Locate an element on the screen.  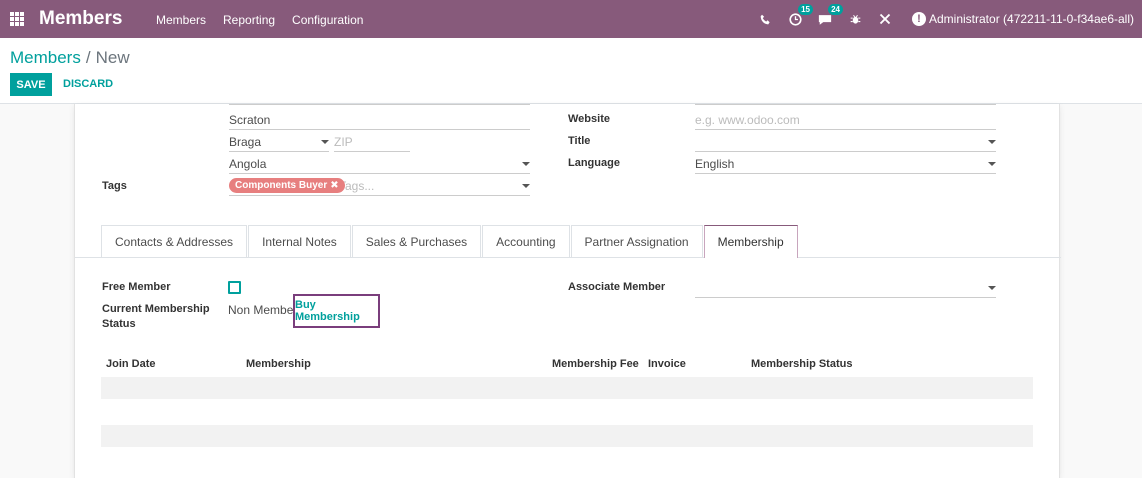
control-panel: Members / New SAVE DISCARD is located at coordinates (571, 71).